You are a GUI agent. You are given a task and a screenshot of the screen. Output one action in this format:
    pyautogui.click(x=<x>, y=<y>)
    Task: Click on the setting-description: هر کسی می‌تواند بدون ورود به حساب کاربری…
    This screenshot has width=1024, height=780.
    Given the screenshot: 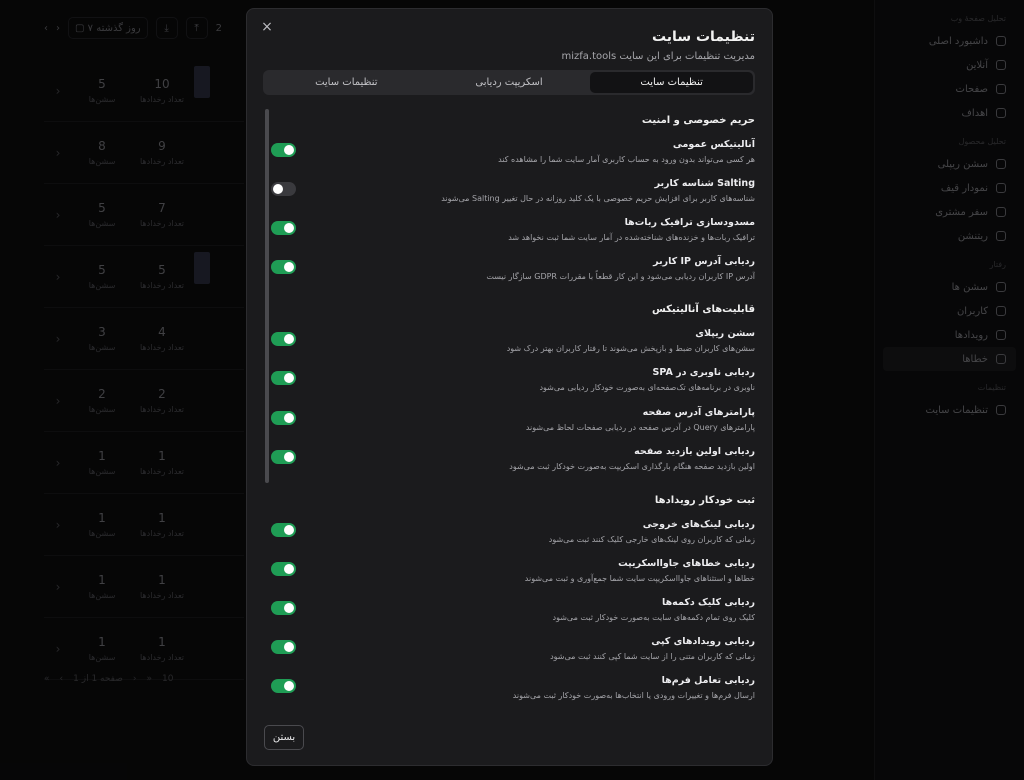 What is the action you would take?
    pyautogui.click(x=626, y=159)
    